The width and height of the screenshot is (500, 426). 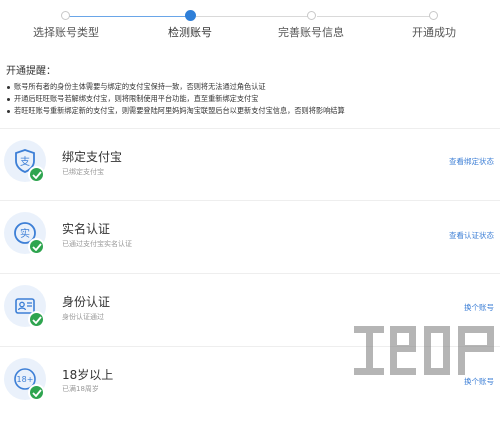 What do you see at coordinates (424, 350) in the screenshot?
I see `watermark-logo-icon` at bounding box center [424, 350].